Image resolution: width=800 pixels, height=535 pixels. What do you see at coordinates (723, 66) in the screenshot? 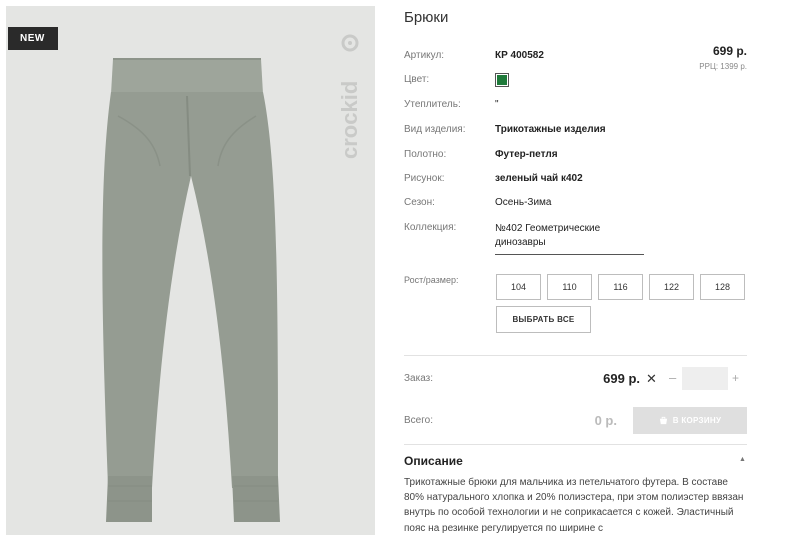
I see `recommended-price: РРЦ: 1399 р.` at bounding box center [723, 66].